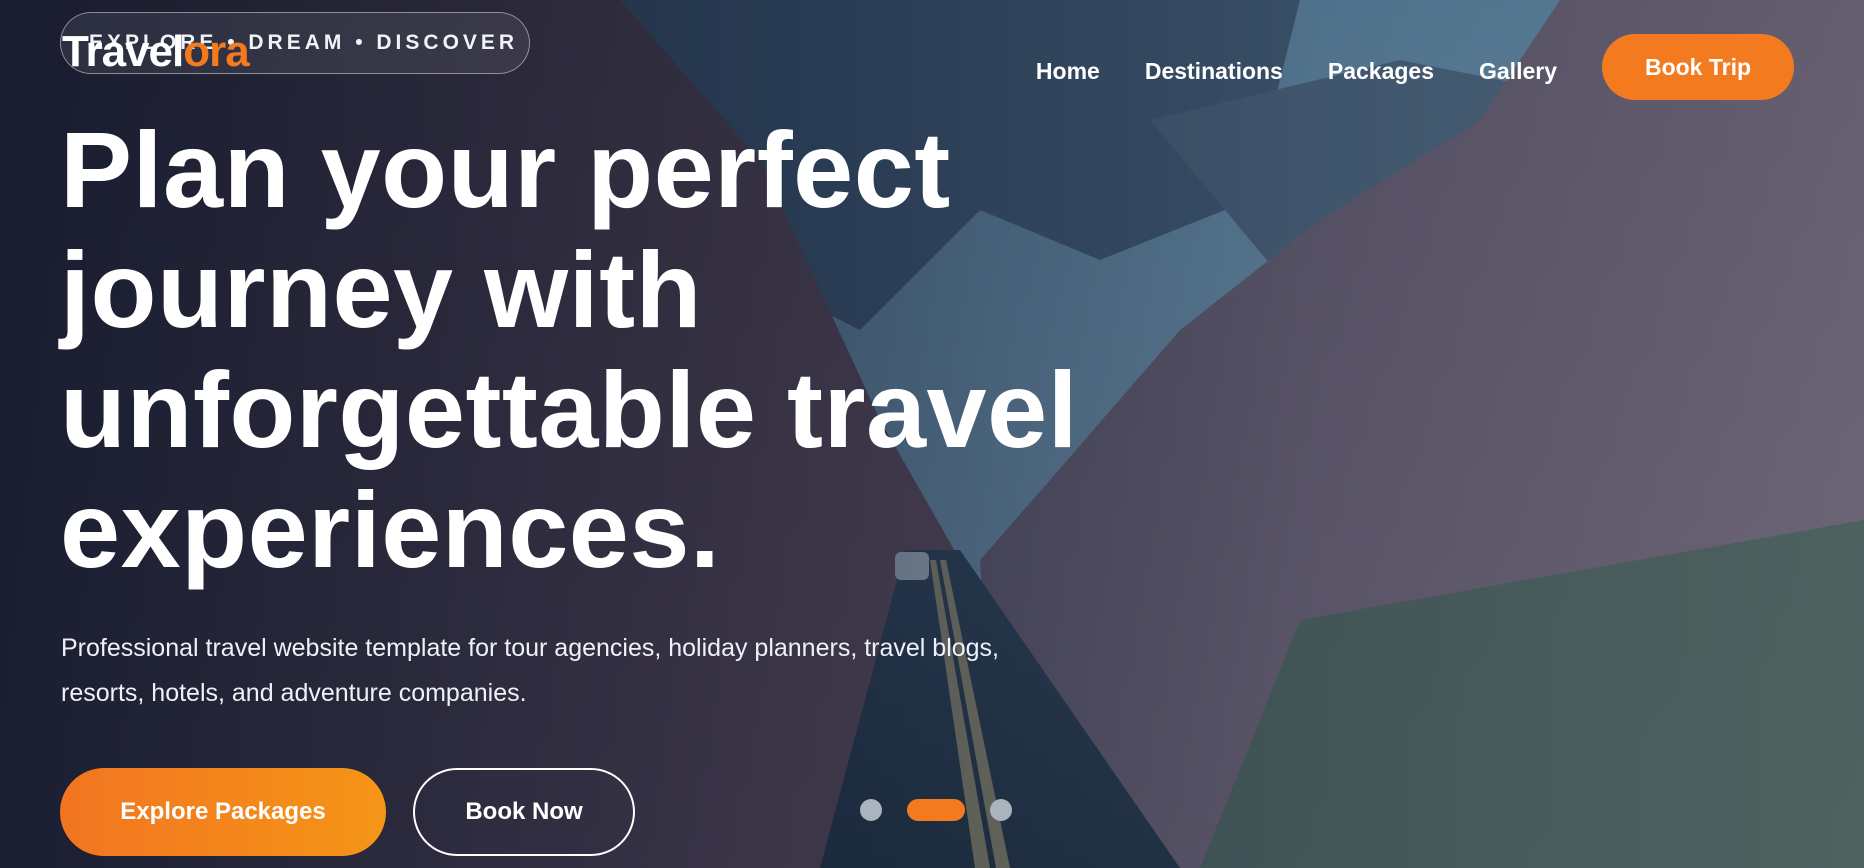  Describe the element at coordinates (123, 51) in the screenshot. I see `brand-name-main: Travel` at that location.